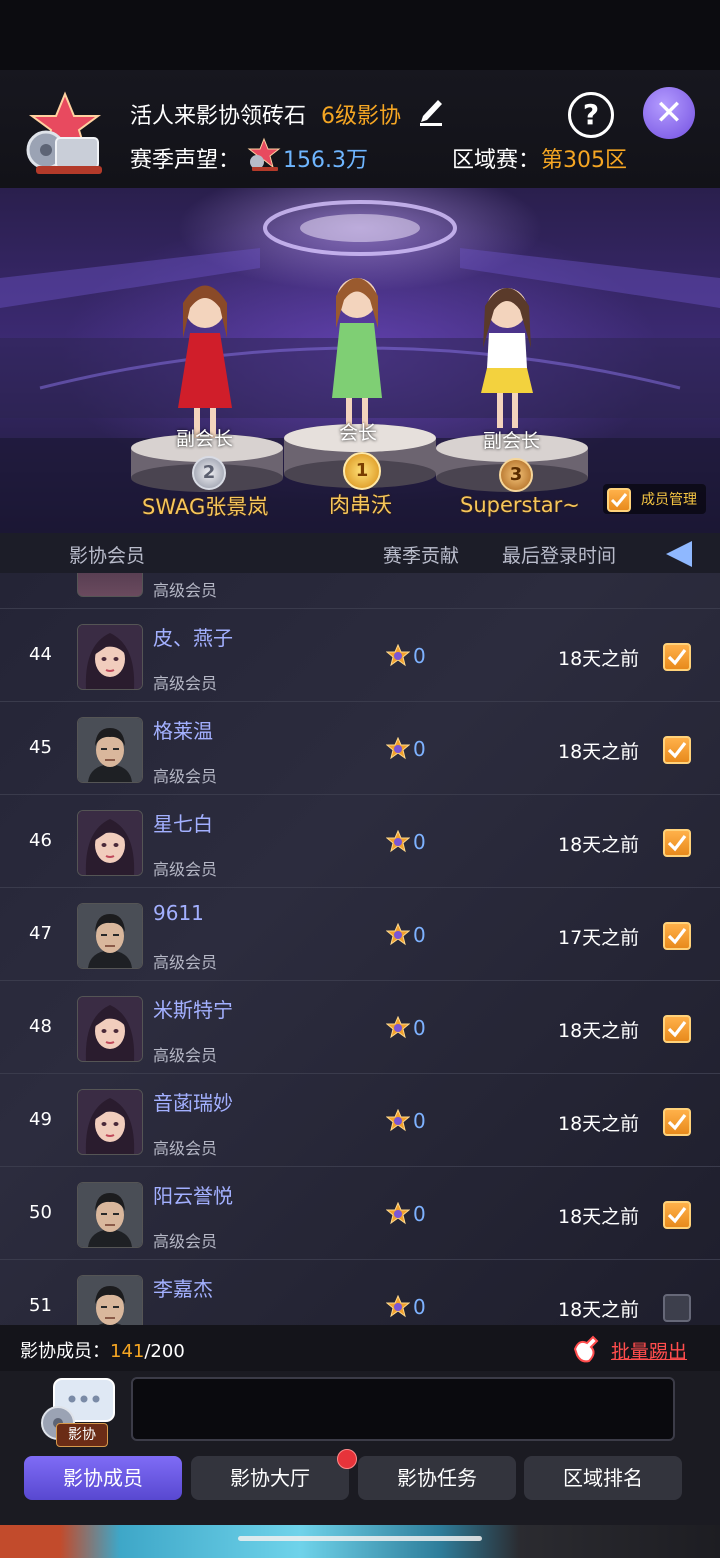 This screenshot has height=1558, width=720. I want to click on column-member: 影协会员, so click(107, 556).